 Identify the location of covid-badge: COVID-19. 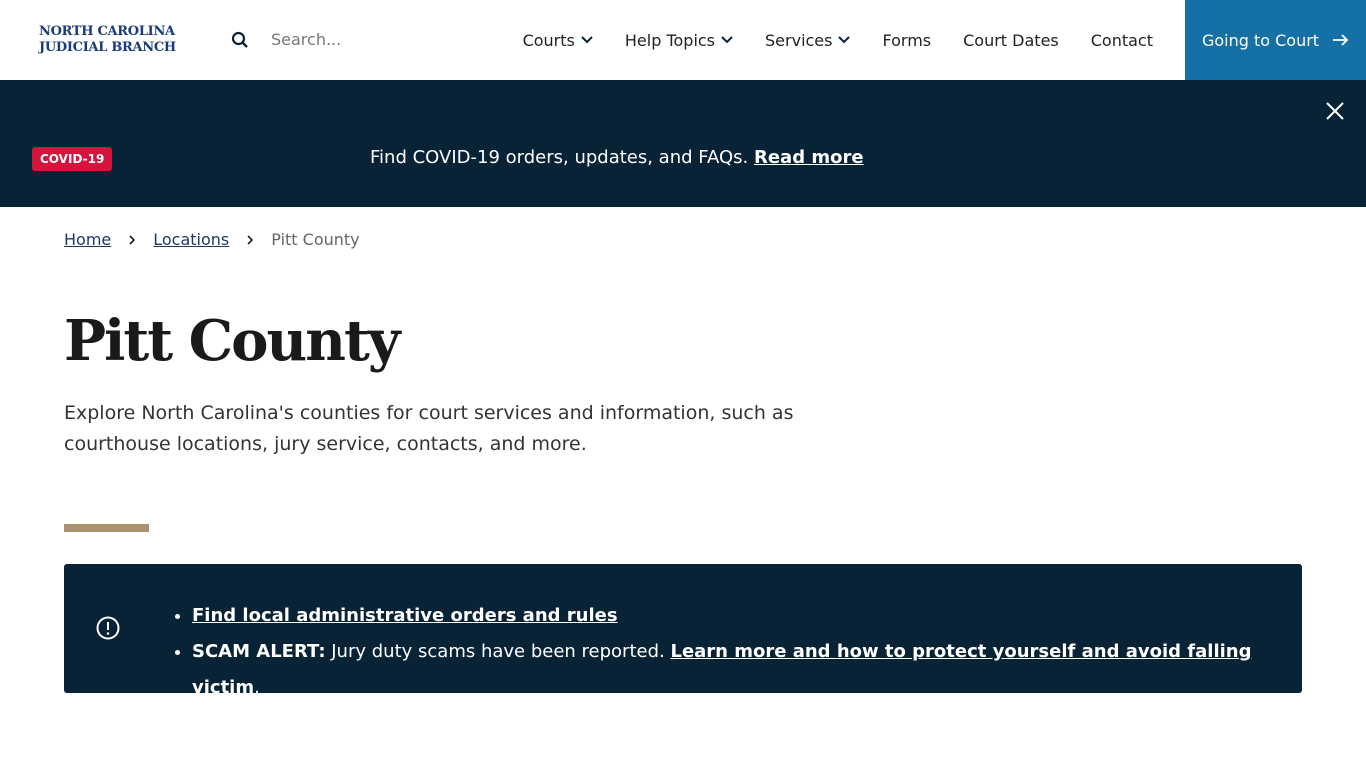
(72, 159).